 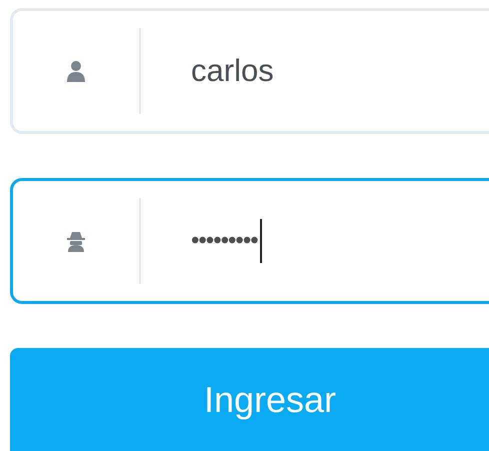 What do you see at coordinates (76, 241) in the screenshot?
I see `spy-icon` at bounding box center [76, 241].